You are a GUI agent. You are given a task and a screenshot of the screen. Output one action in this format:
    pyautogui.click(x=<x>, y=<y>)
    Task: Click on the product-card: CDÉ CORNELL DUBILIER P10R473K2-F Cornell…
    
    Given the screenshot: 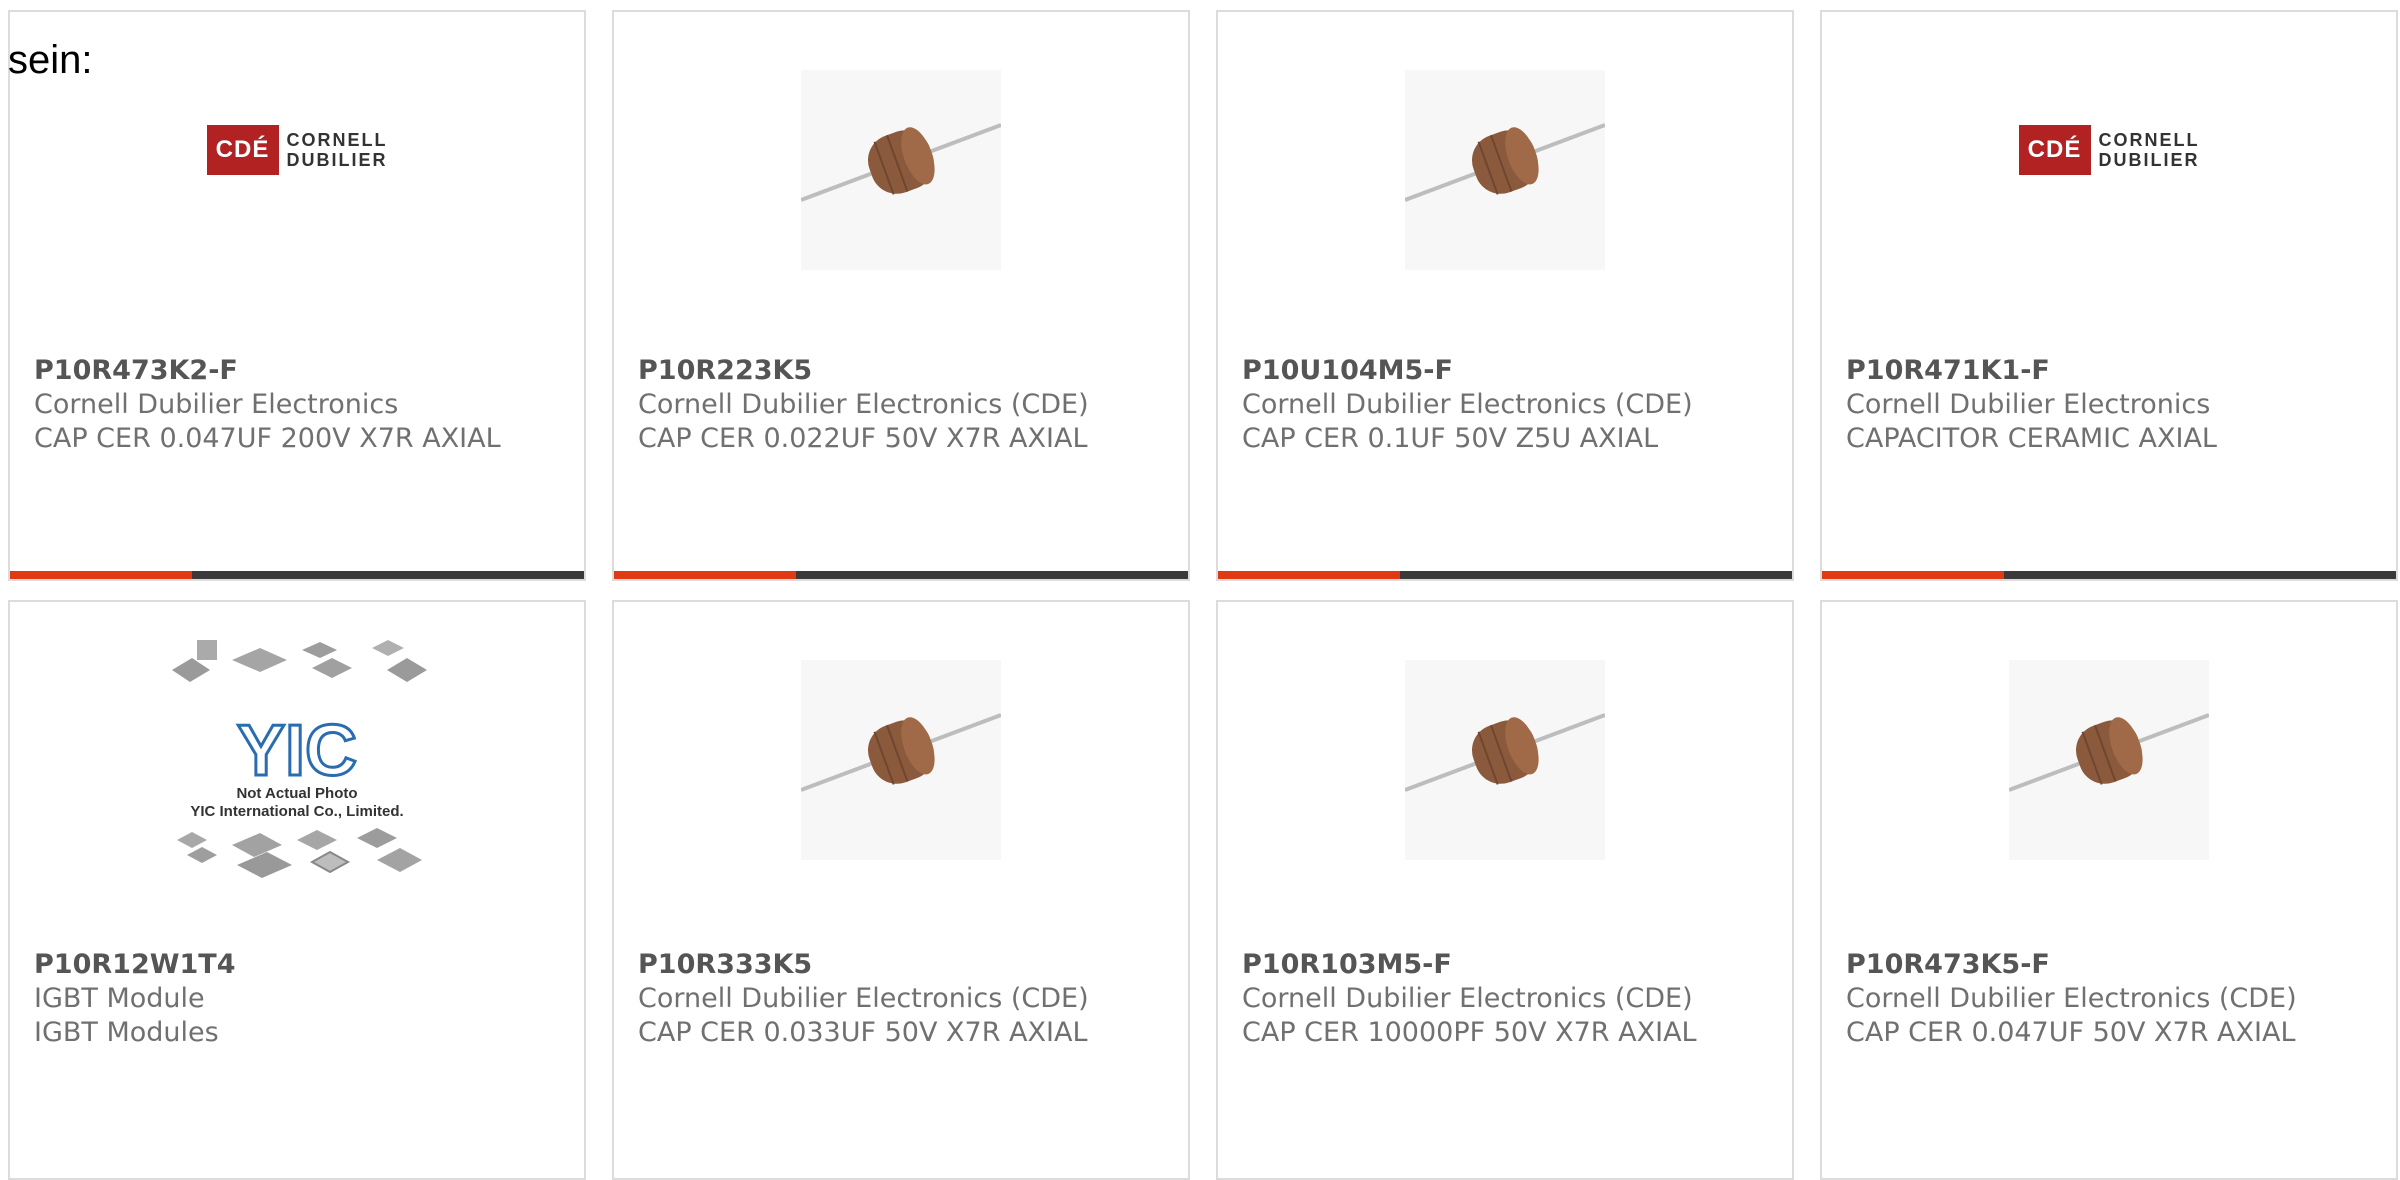 What is the action you would take?
    pyautogui.click(x=297, y=295)
    